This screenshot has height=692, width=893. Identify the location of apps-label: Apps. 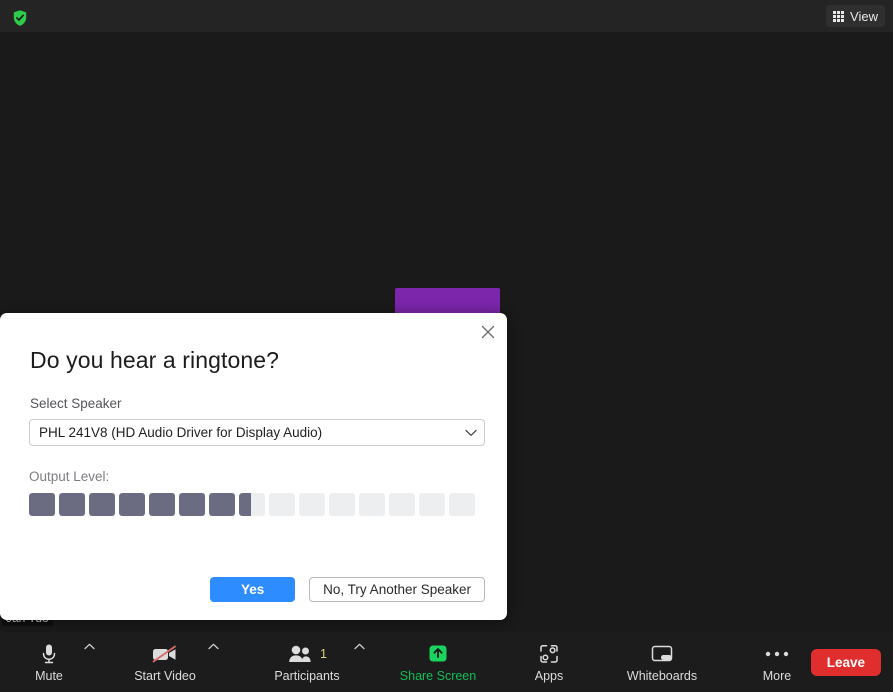
(549, 675).